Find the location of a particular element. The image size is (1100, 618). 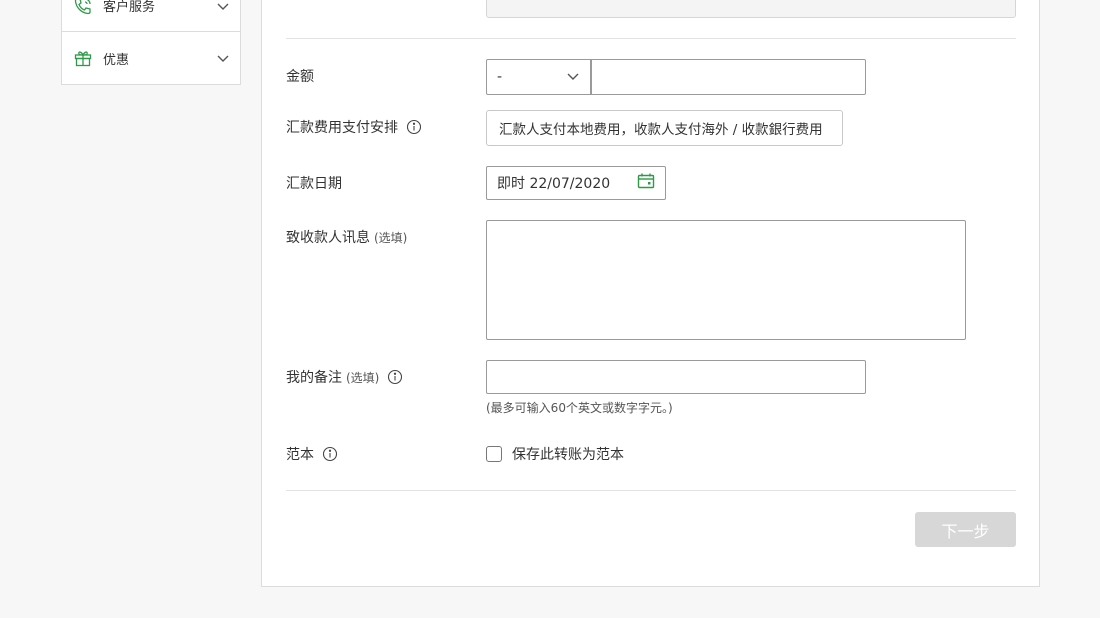

template-label: 范本 is located at coordinates (312, 454).